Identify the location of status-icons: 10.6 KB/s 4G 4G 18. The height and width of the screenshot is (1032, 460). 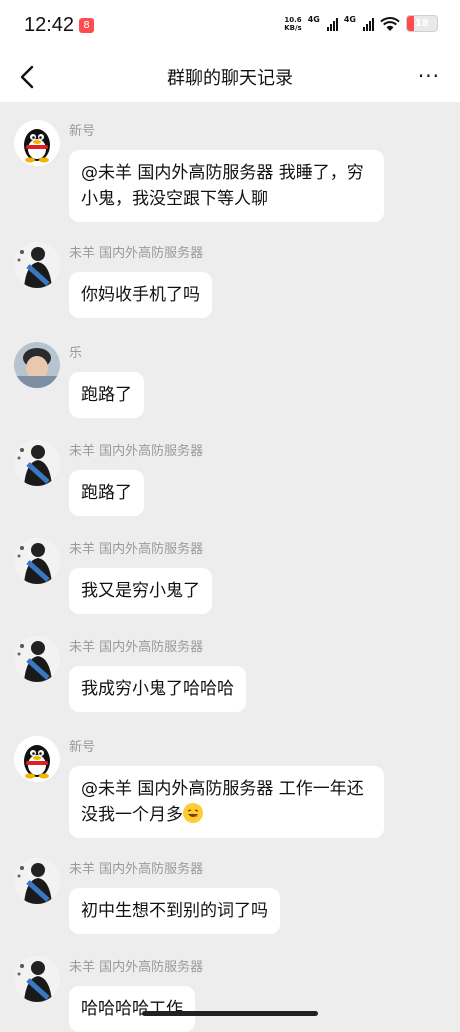
(361, 23).